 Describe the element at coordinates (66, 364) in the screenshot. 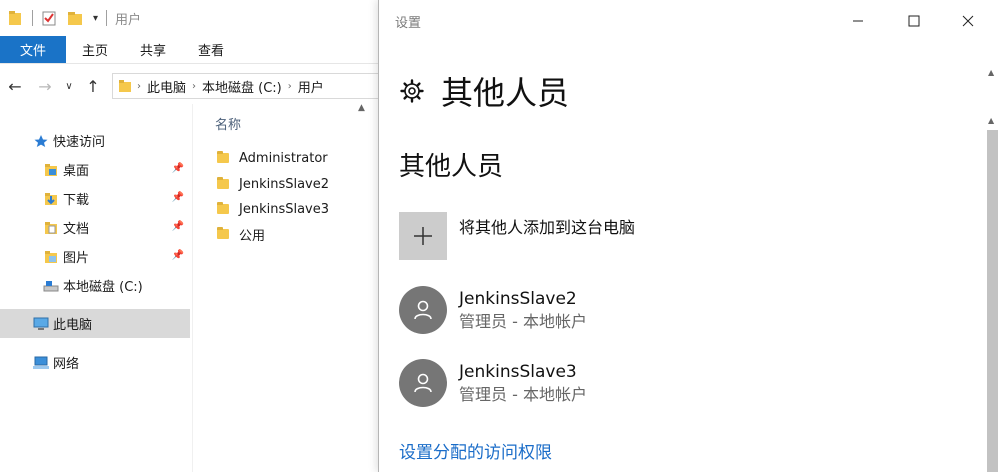

I see `nav-item-label: 网络` at that location.